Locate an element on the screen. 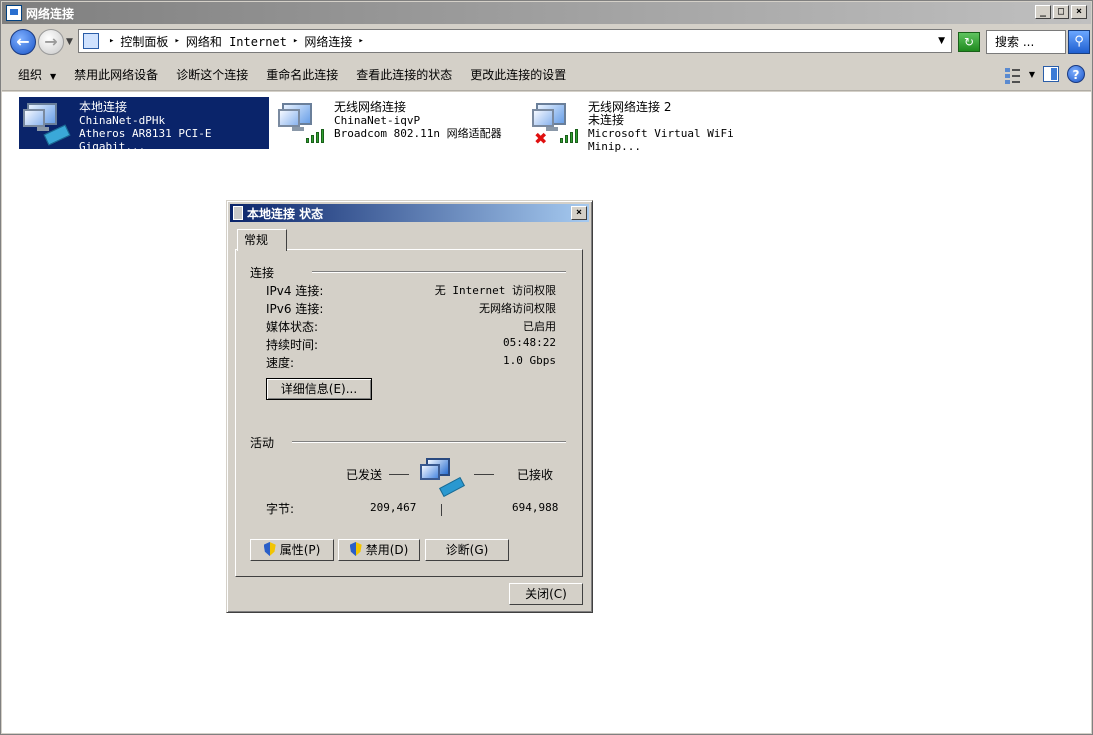  dialog-close-button: × is located at coordinates (579, 213).